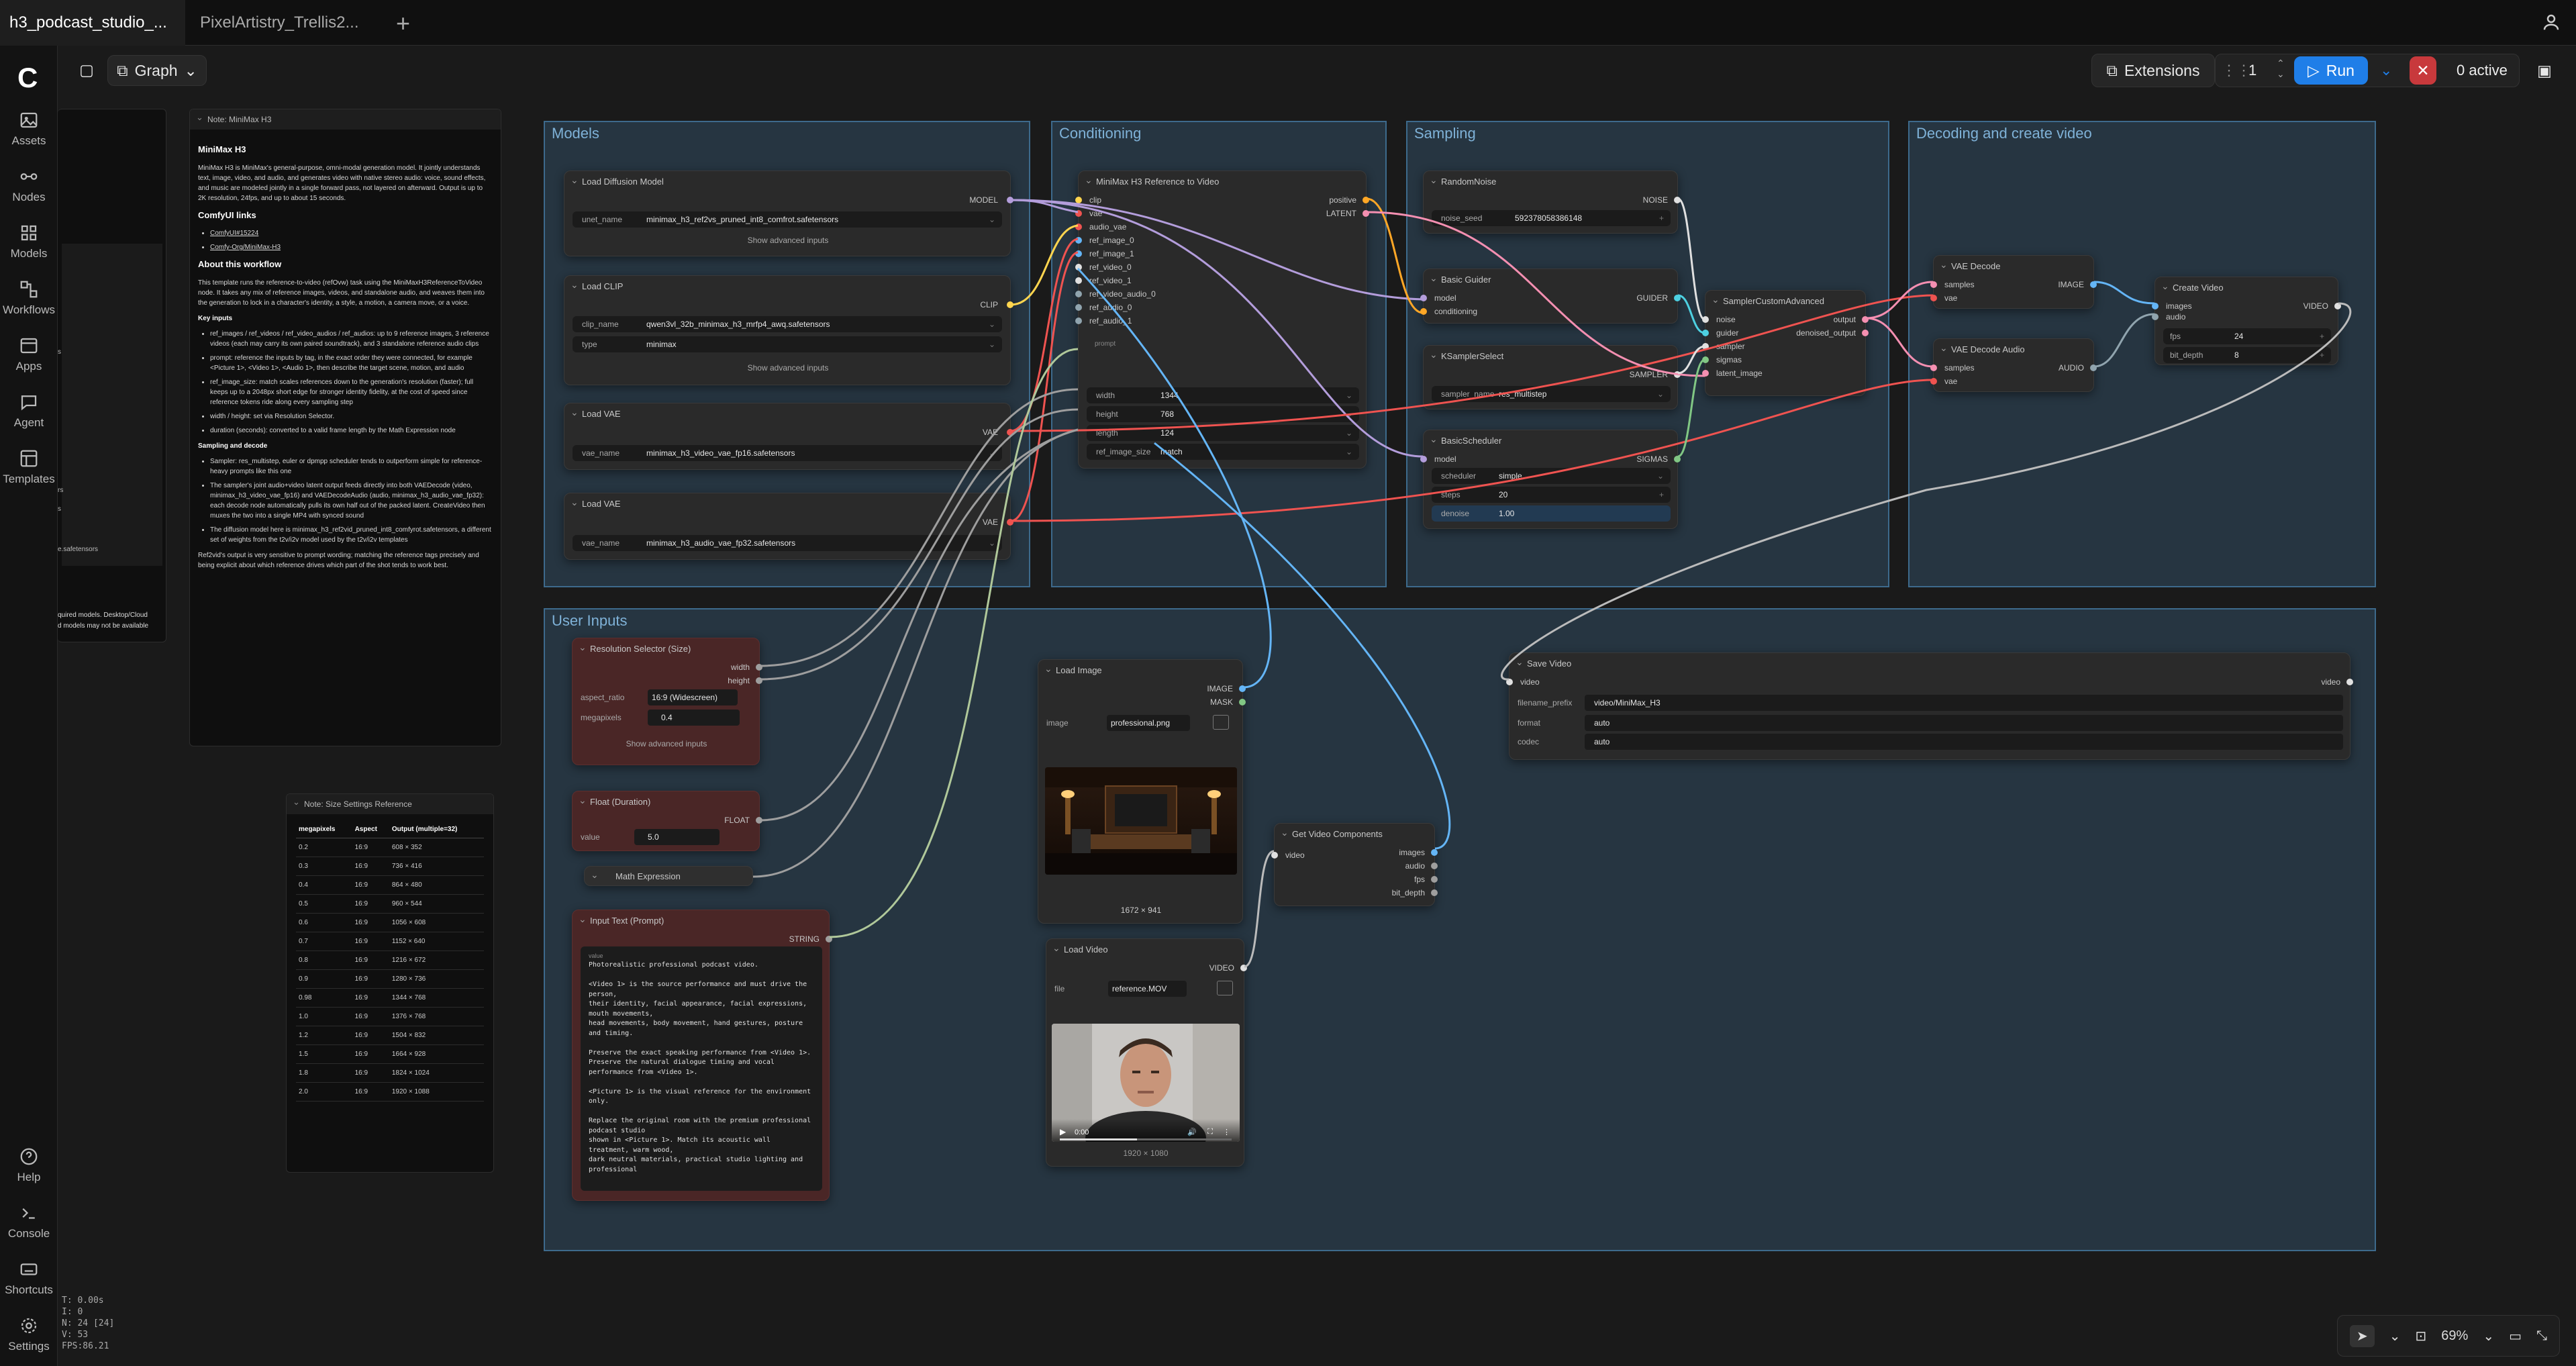 This screenshot has width=2576, height=1366. What do you see at coordinates (2247, 336) in the screenshot?
I see `fps-input: fps 24 +` at bounding box center [2247, 336].